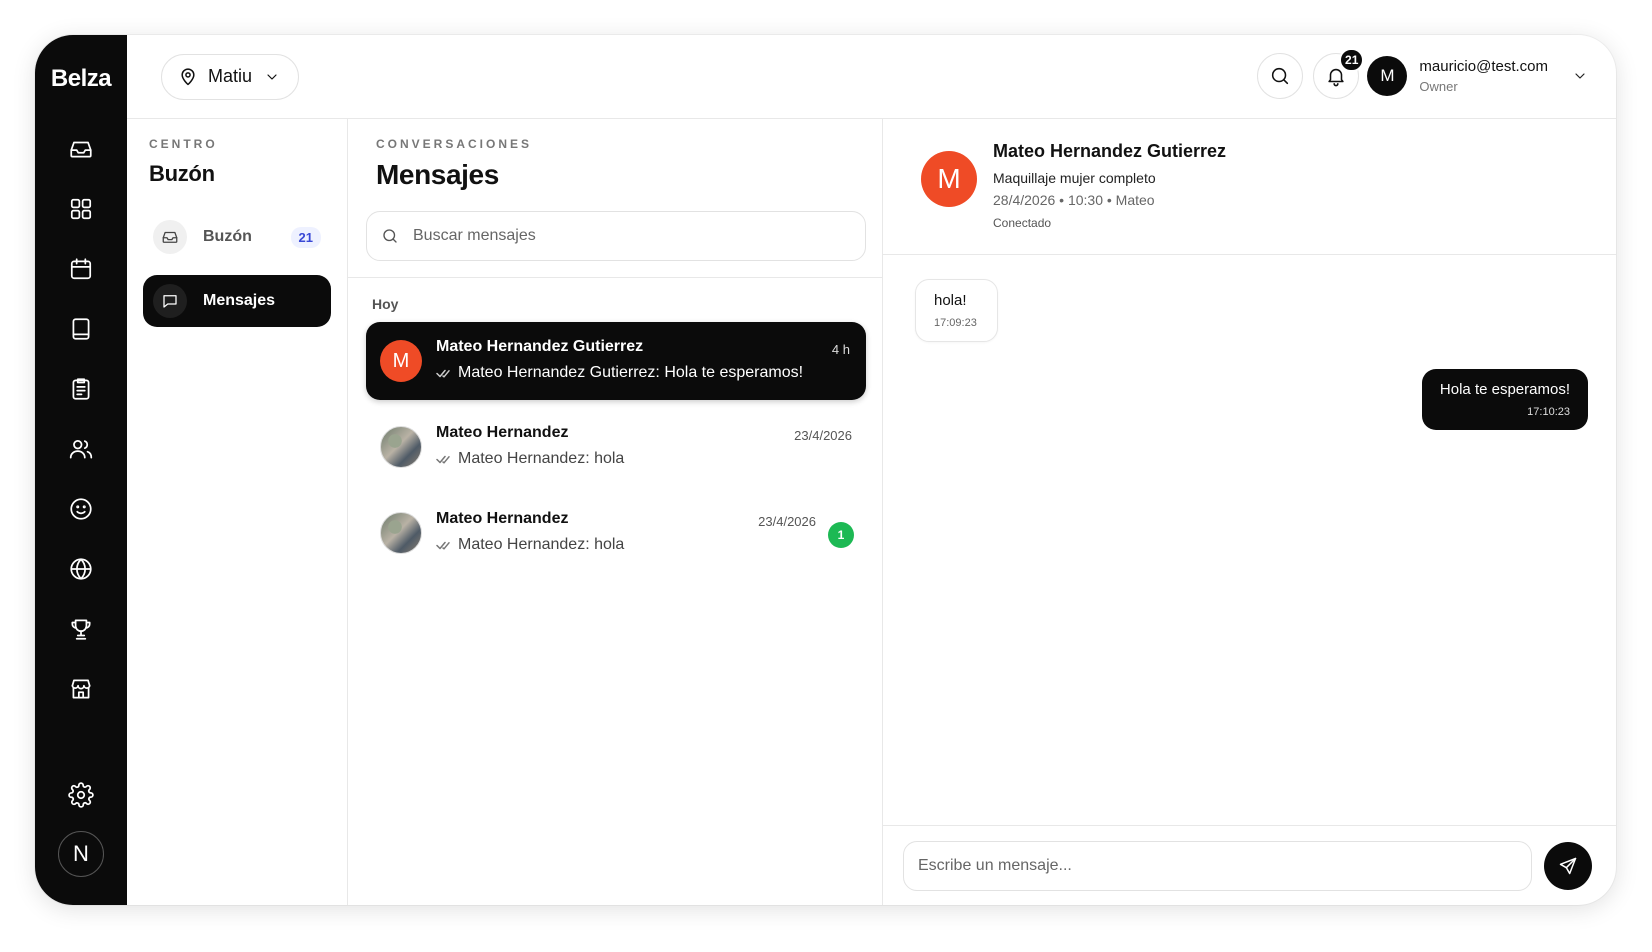 Image resolution: width=1652 pixels, height=952 pixels. I want to click on subnav-item-buzon: Buzón 21, so click(237, 237).